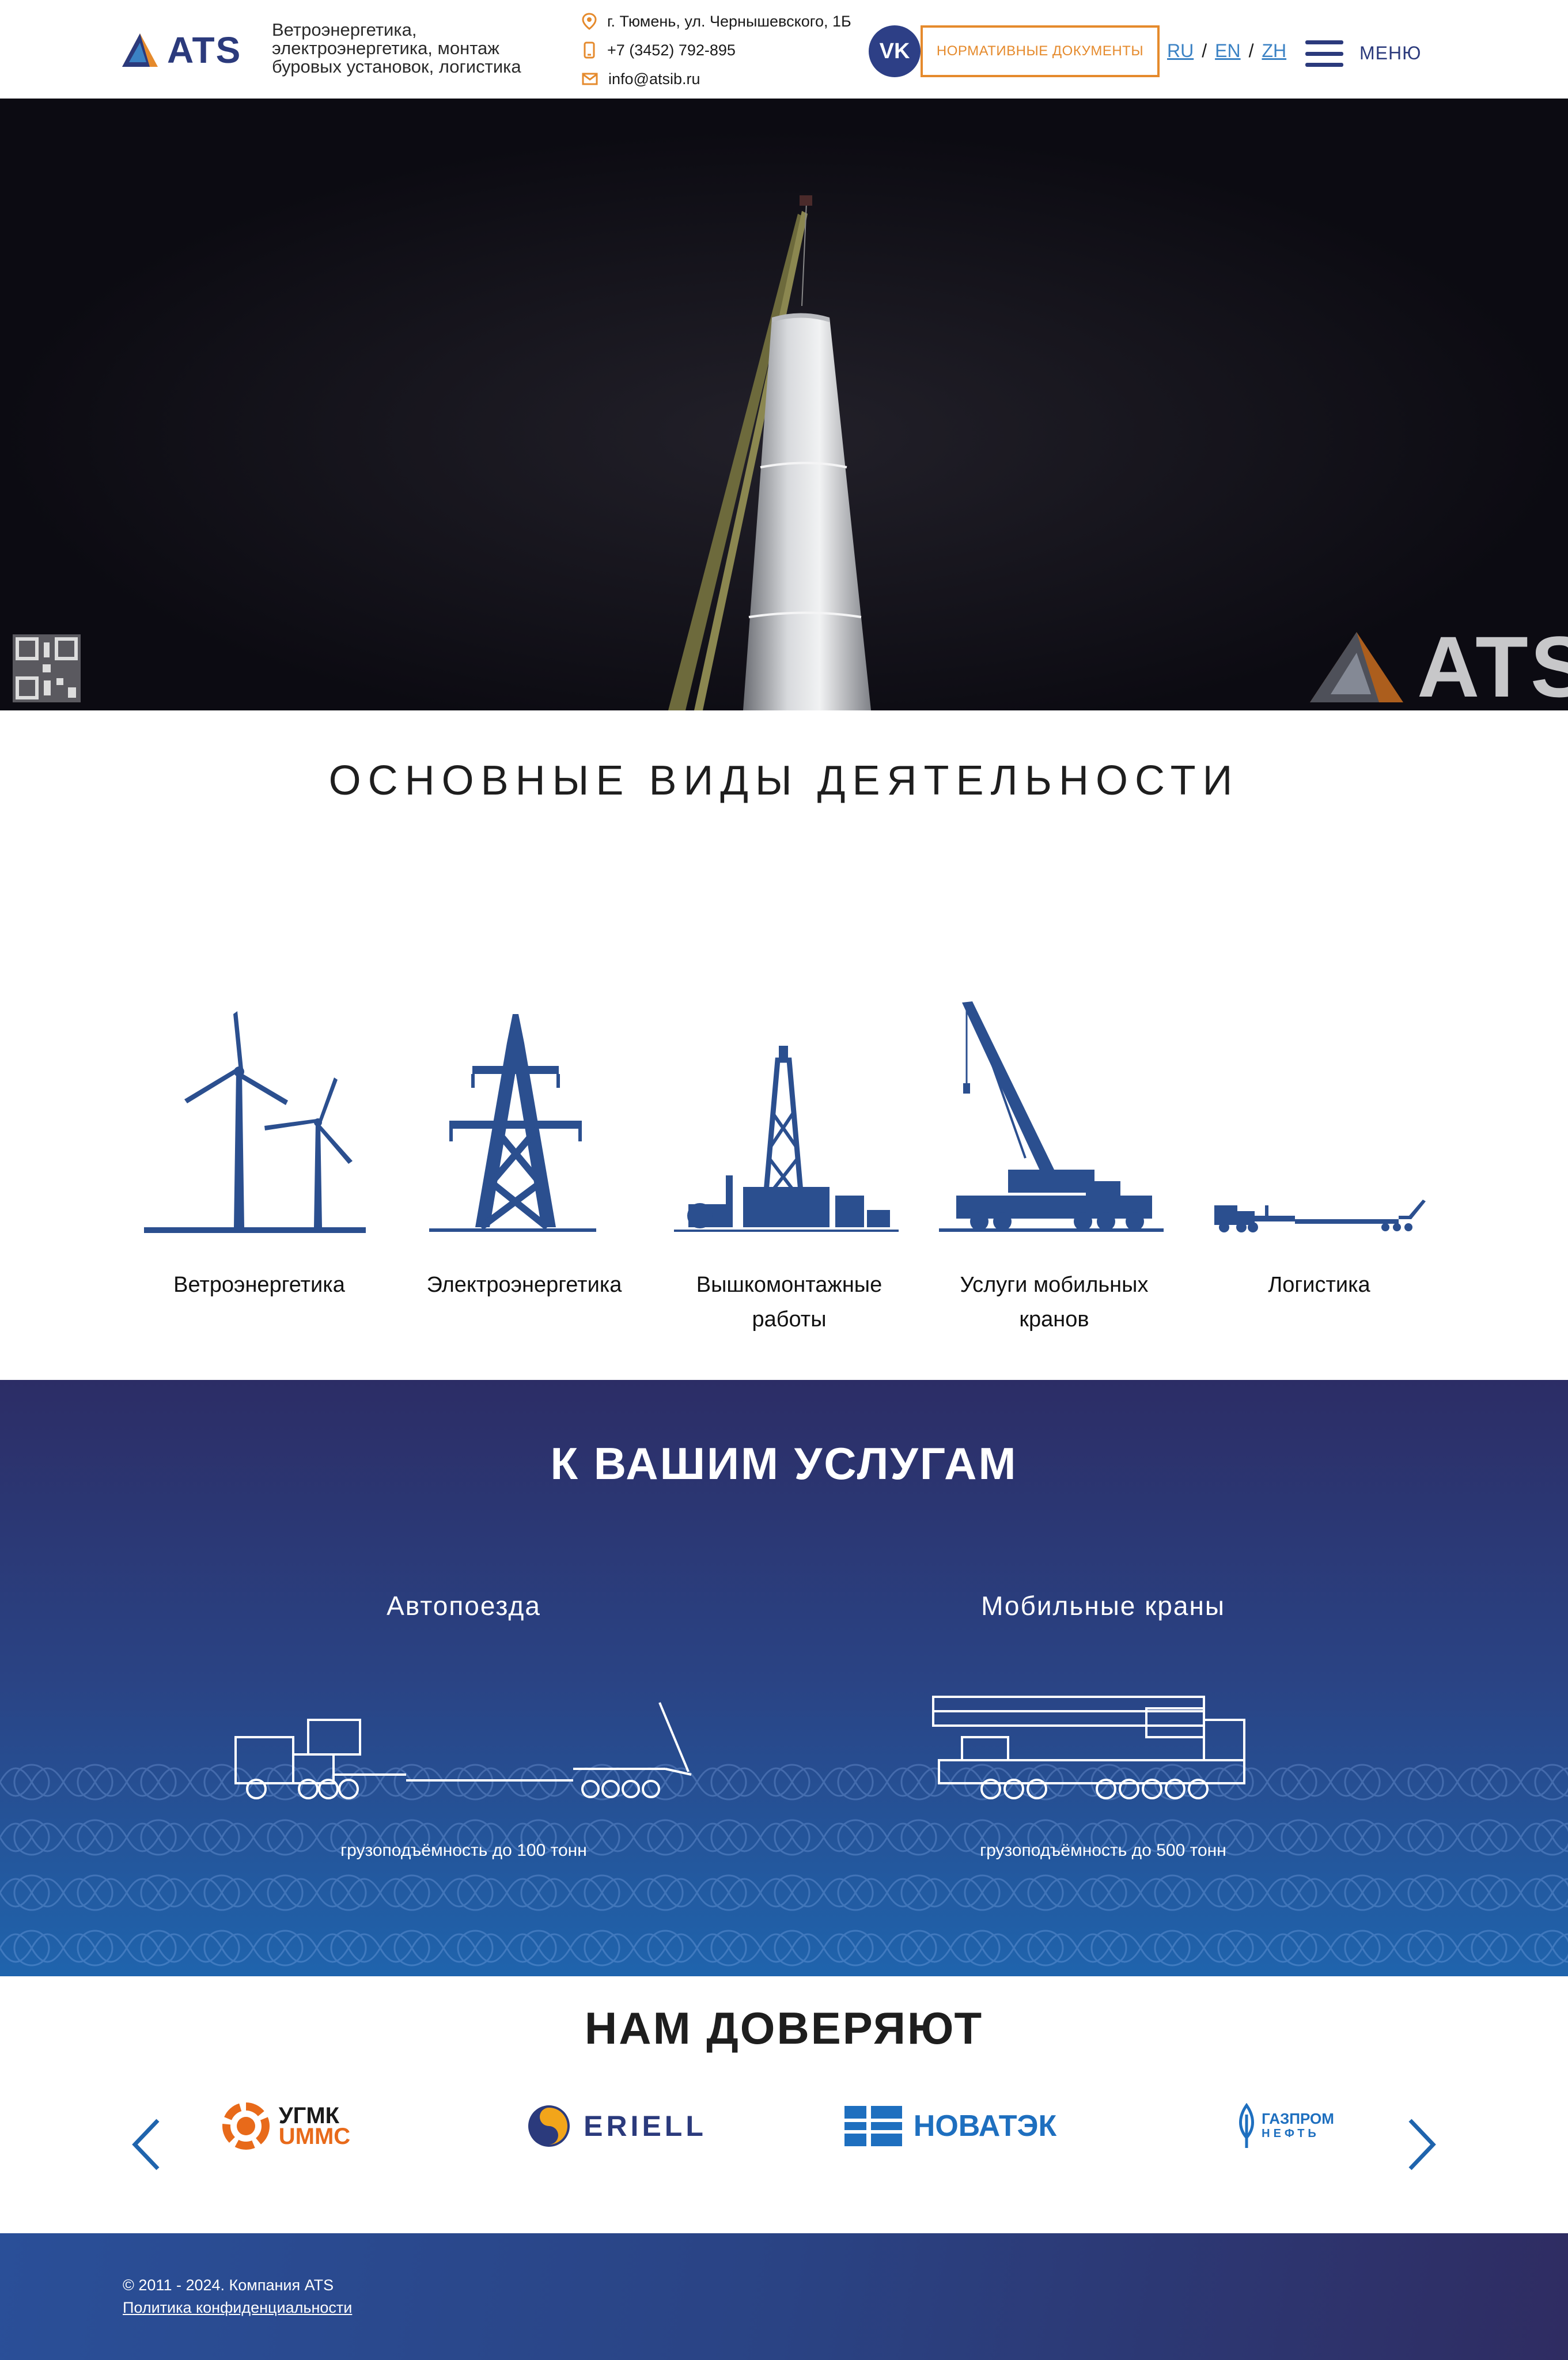 The width and height of the screenshot is (1568, 2360). I want to click on language-switcher: RU / EN / ZH, so click(1226, 51).